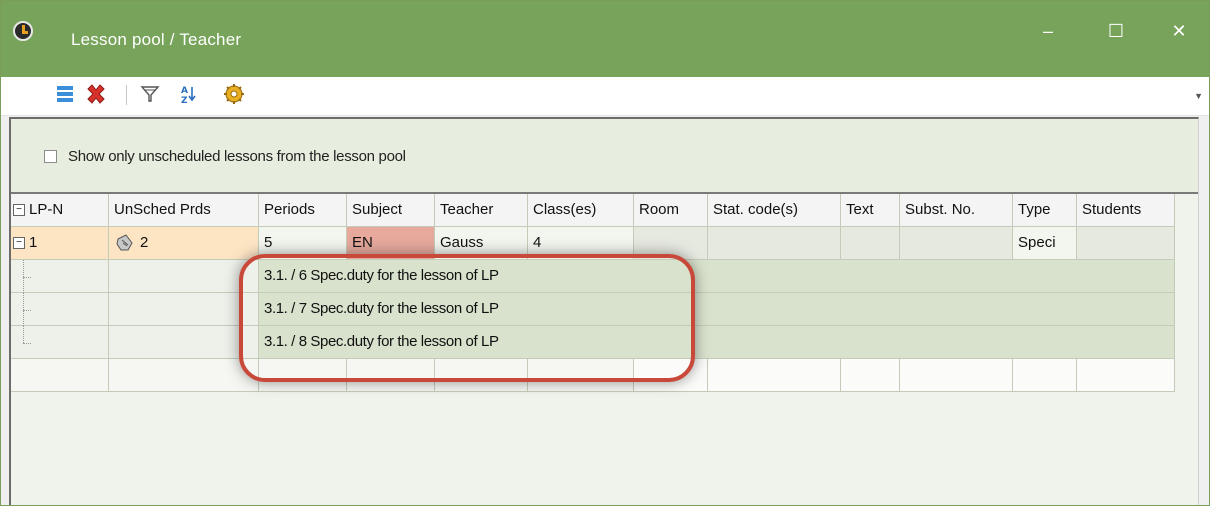 This screenshot has height=509, width=1220. Describe the element at coordinates (381, 275) in the screenshot. I see `duty-text: 3.1. / 6 Spec.duty for the lesson of LP` at that location.